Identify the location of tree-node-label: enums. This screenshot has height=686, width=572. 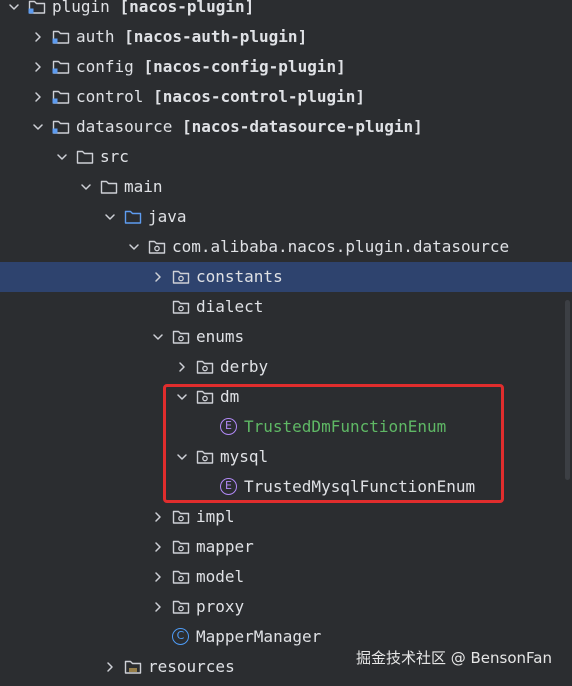
(220, 336).